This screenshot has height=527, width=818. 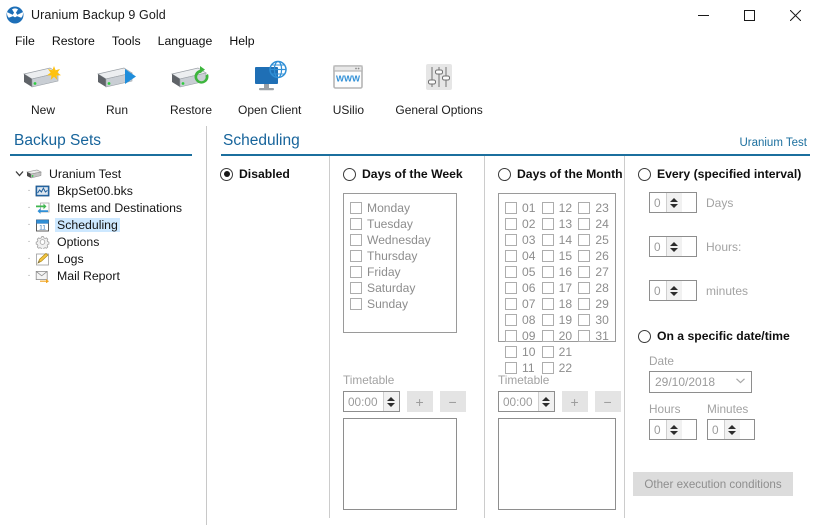 I want to click on checkbox-friday: Friday, so click(x=401, y=272).